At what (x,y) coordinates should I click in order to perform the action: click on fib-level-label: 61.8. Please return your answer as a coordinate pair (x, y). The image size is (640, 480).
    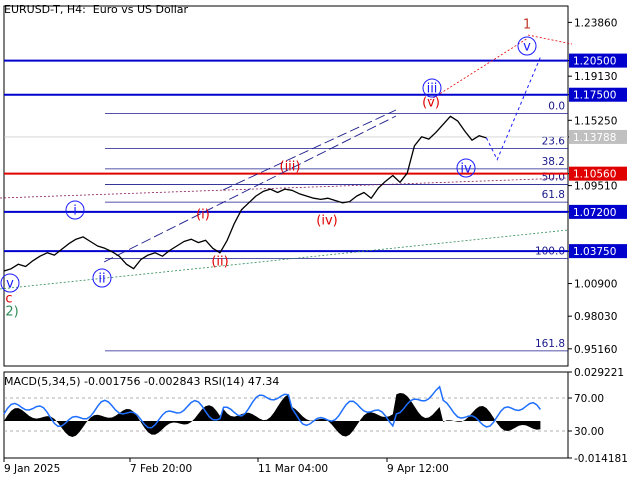
    Looking at the image, I should click on (553, 195).